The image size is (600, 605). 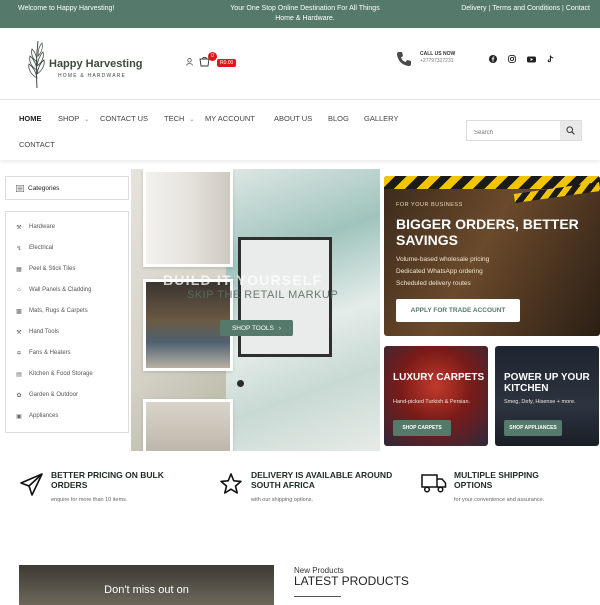 What do you see at coordinates (338, 118) in the screenshot?
I see `nav-blog: BLOG` at bounding box center [338, 118].